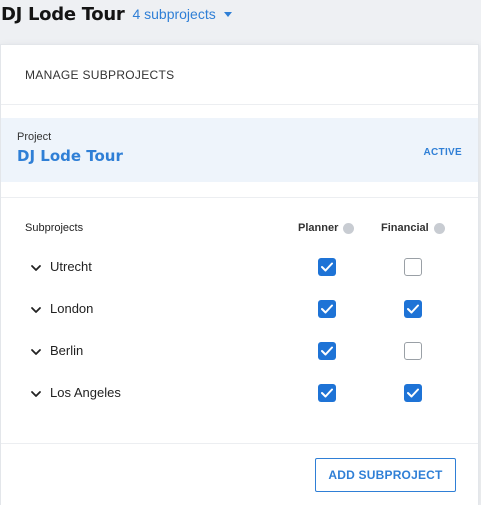 The width and height of the screenshot is (481, 505). Describe the element at coordinates (385, 475) in the screenshot. I see `add-subproject-button: ADD SUBPROJECT` at that location.